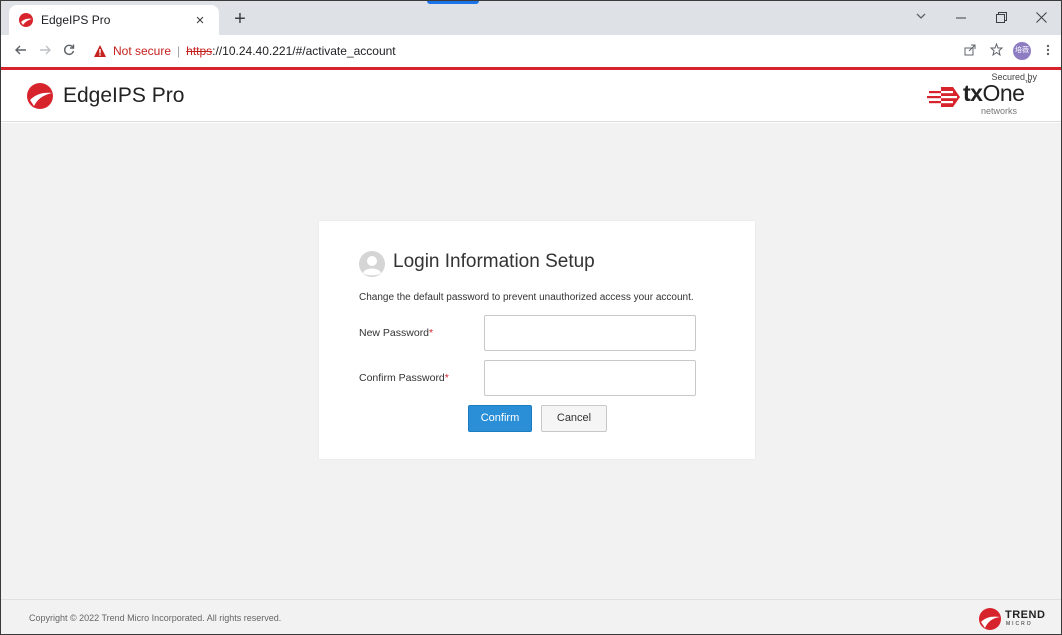 This screenshot has height=635, width=1062. Describe the element at coordinates (21, 51) in the screenshot. I see `back-icon` at that location.